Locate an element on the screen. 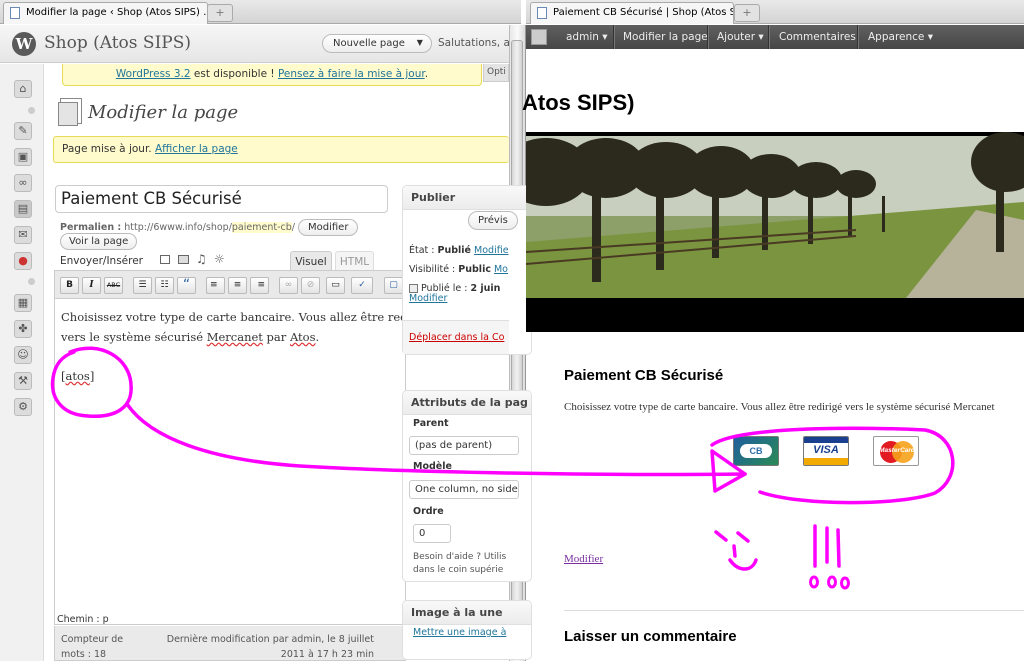  media-icon: ▣ is located at coordinates (23, 157).